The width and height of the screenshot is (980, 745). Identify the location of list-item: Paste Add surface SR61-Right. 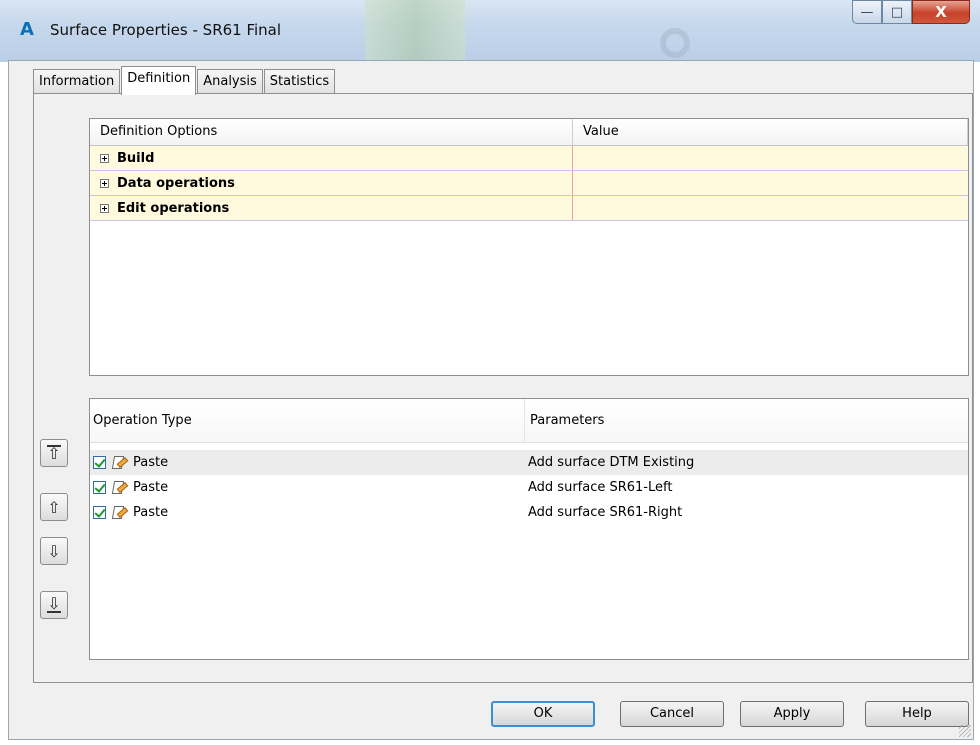
(529, 512).